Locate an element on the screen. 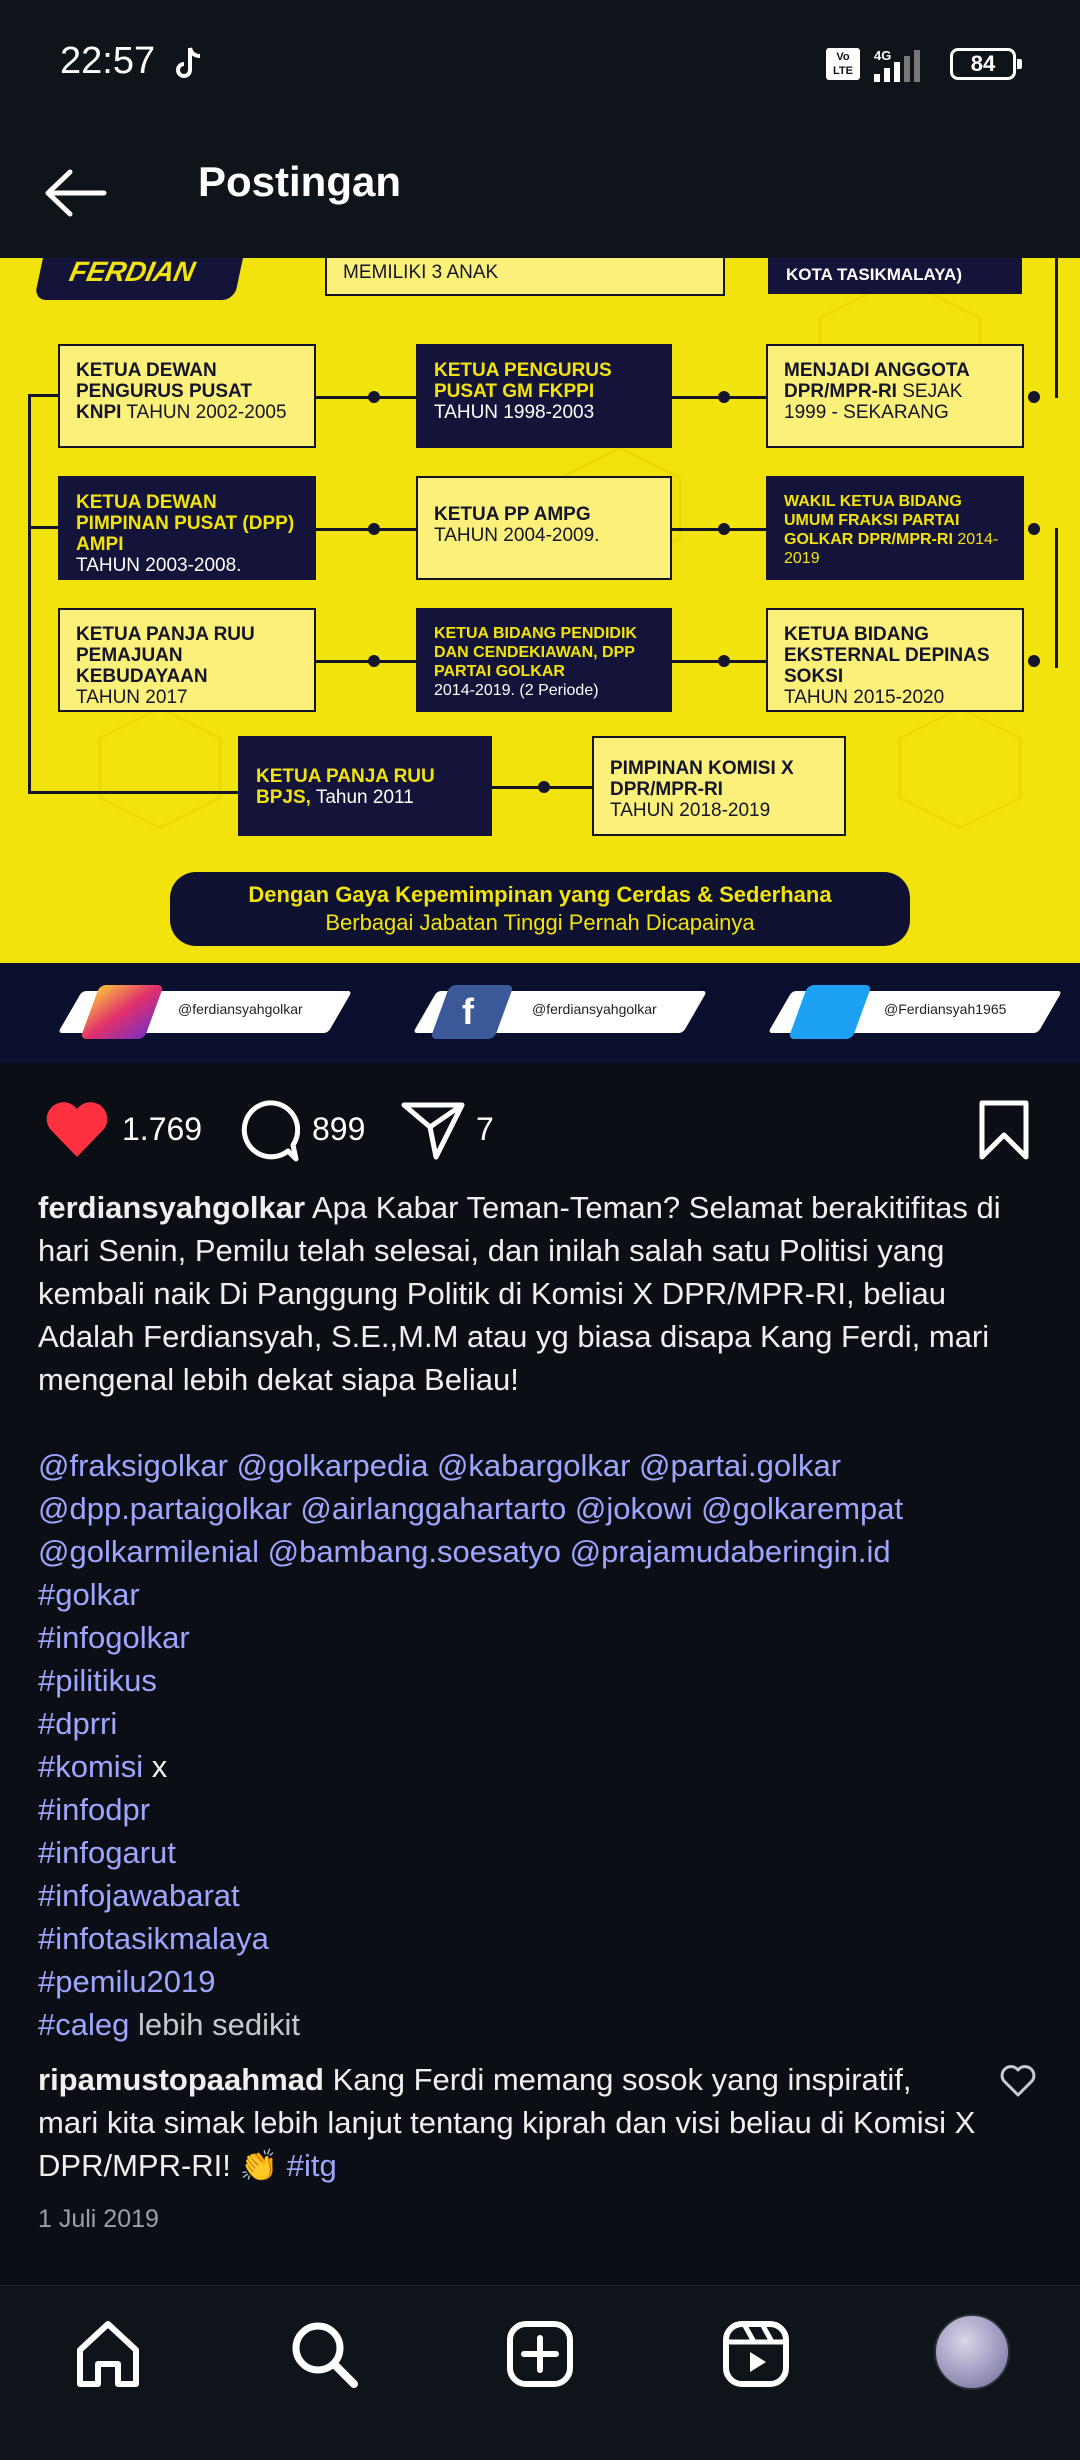  hashtag-row: #komisi x is located at coordinates (543, 1766).